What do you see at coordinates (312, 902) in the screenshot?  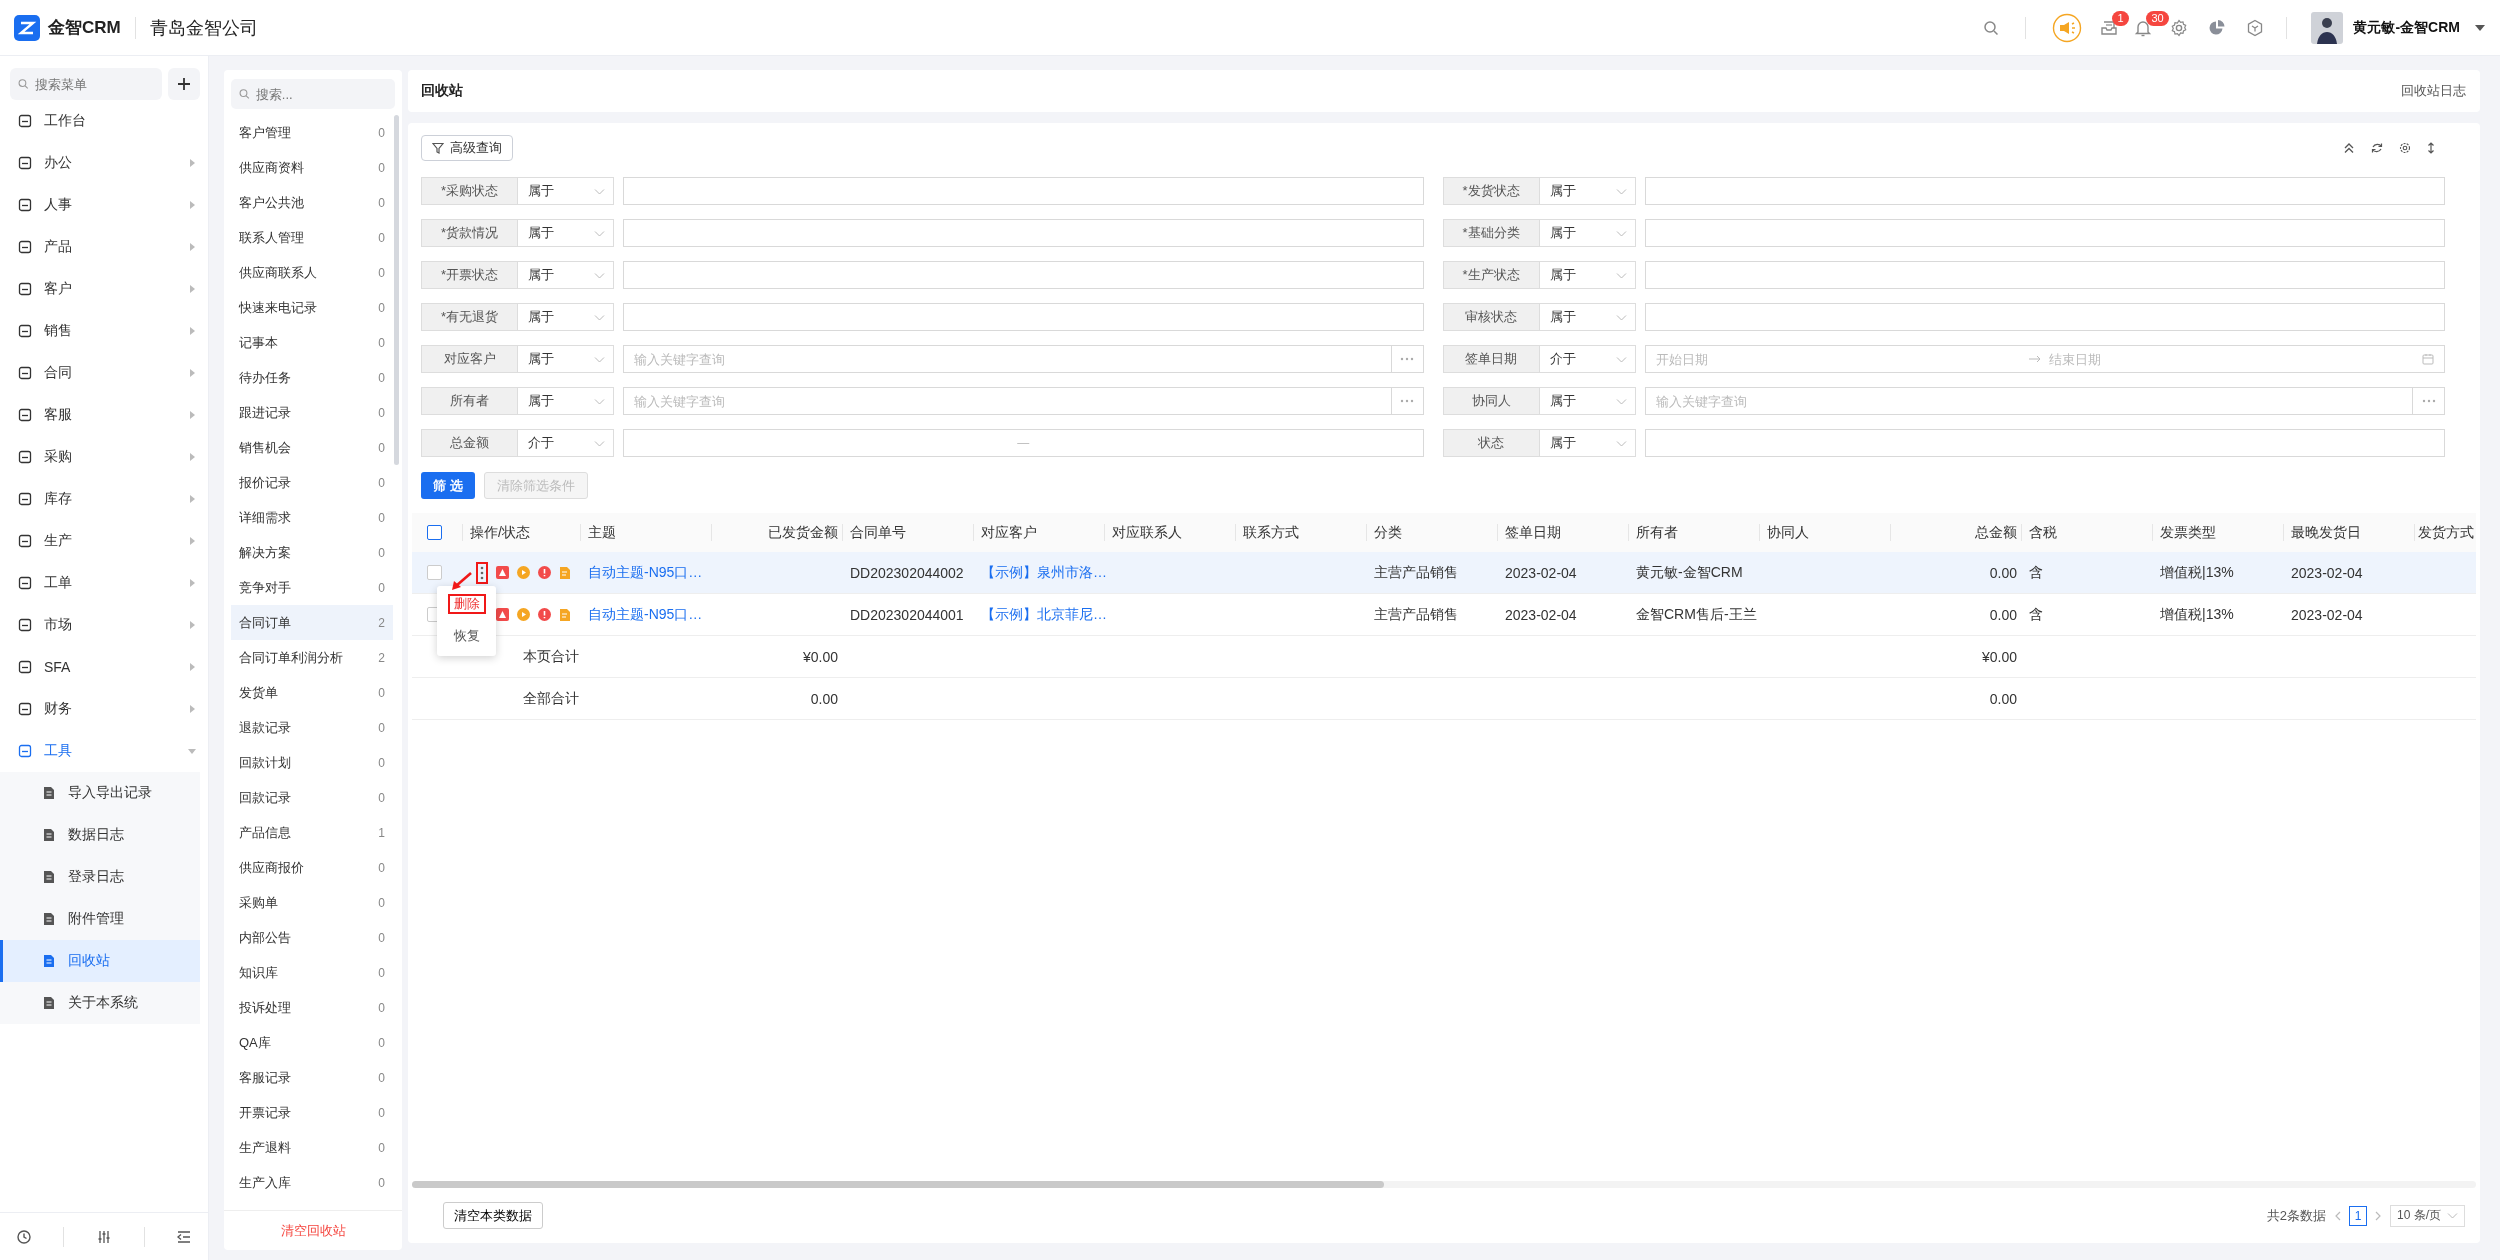 I see `list-item: 采购单 0` at bounding box center [312, 902].